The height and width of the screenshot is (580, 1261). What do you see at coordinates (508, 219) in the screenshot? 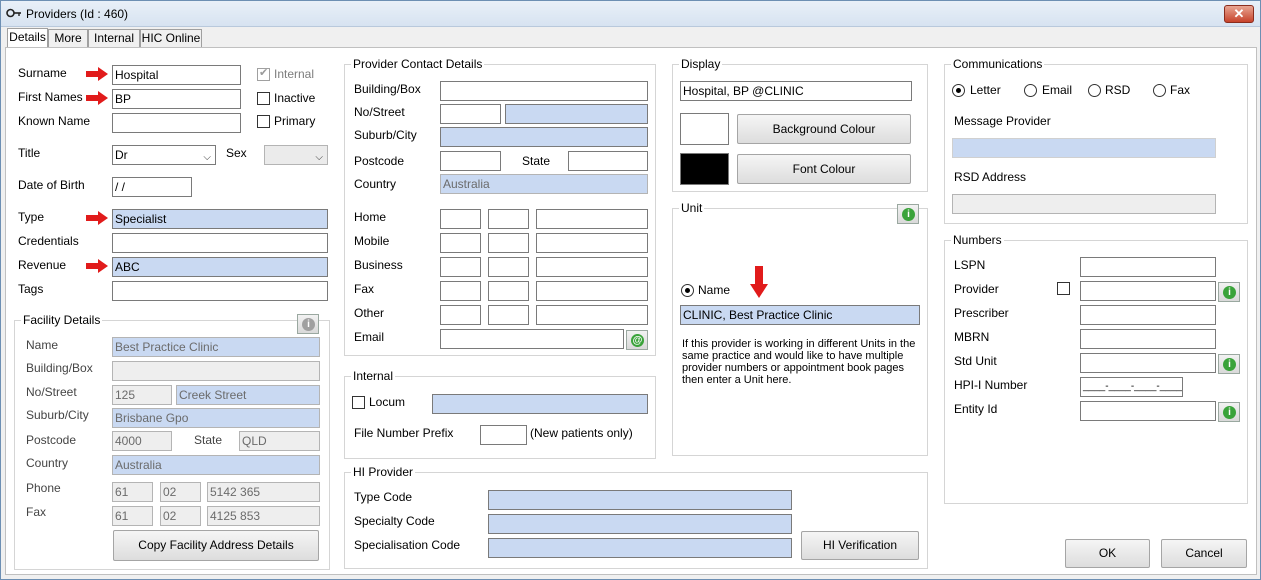
I see `home-area-input` at bounding box center [508, 219].